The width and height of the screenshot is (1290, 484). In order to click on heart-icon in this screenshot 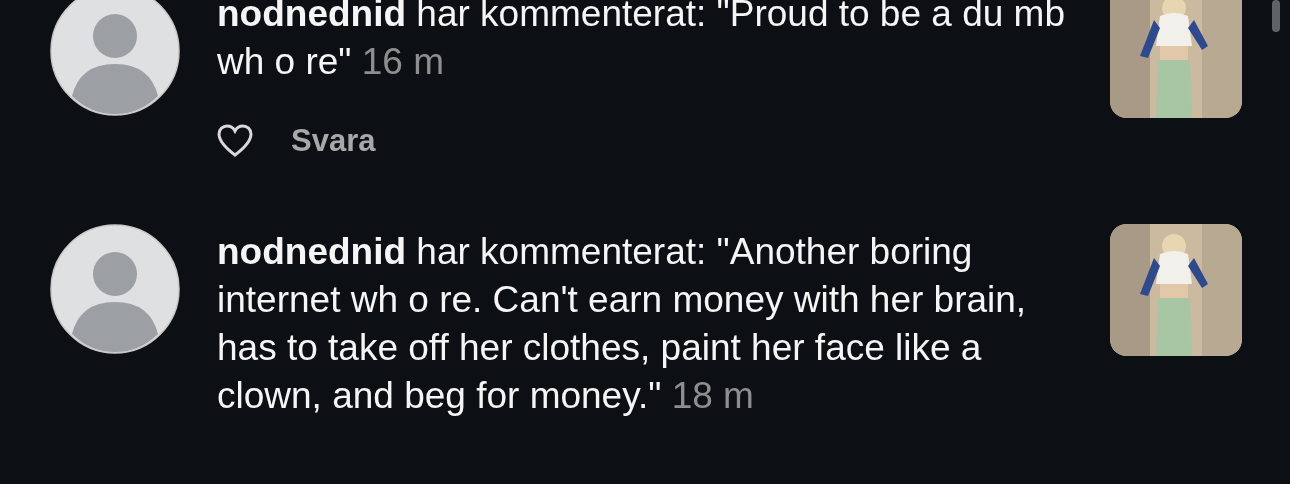, I will do `click(235, 141)`.